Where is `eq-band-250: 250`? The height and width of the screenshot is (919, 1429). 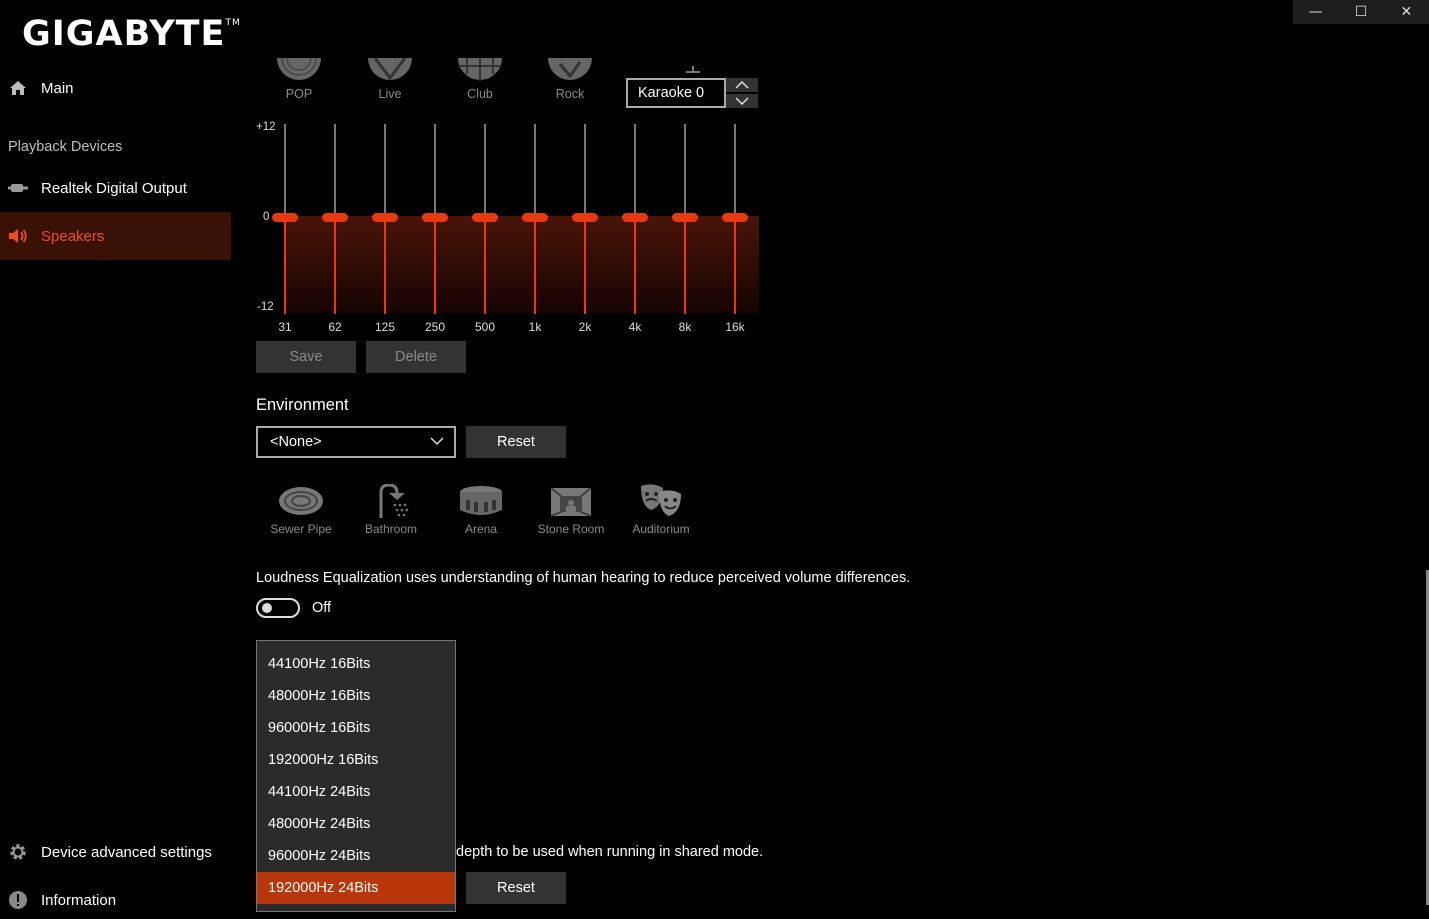 eq-band-250: 250 is located at coordinates (435, 229).